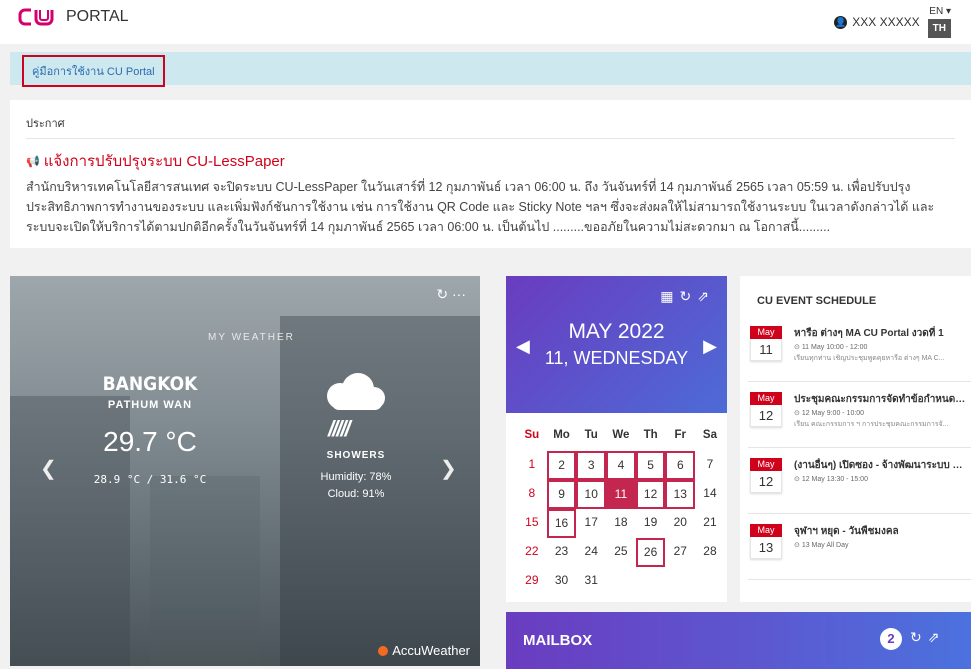 The width and height of the screenshot is (971, 669). I want to click on cloud-icon, so click(356, 391).